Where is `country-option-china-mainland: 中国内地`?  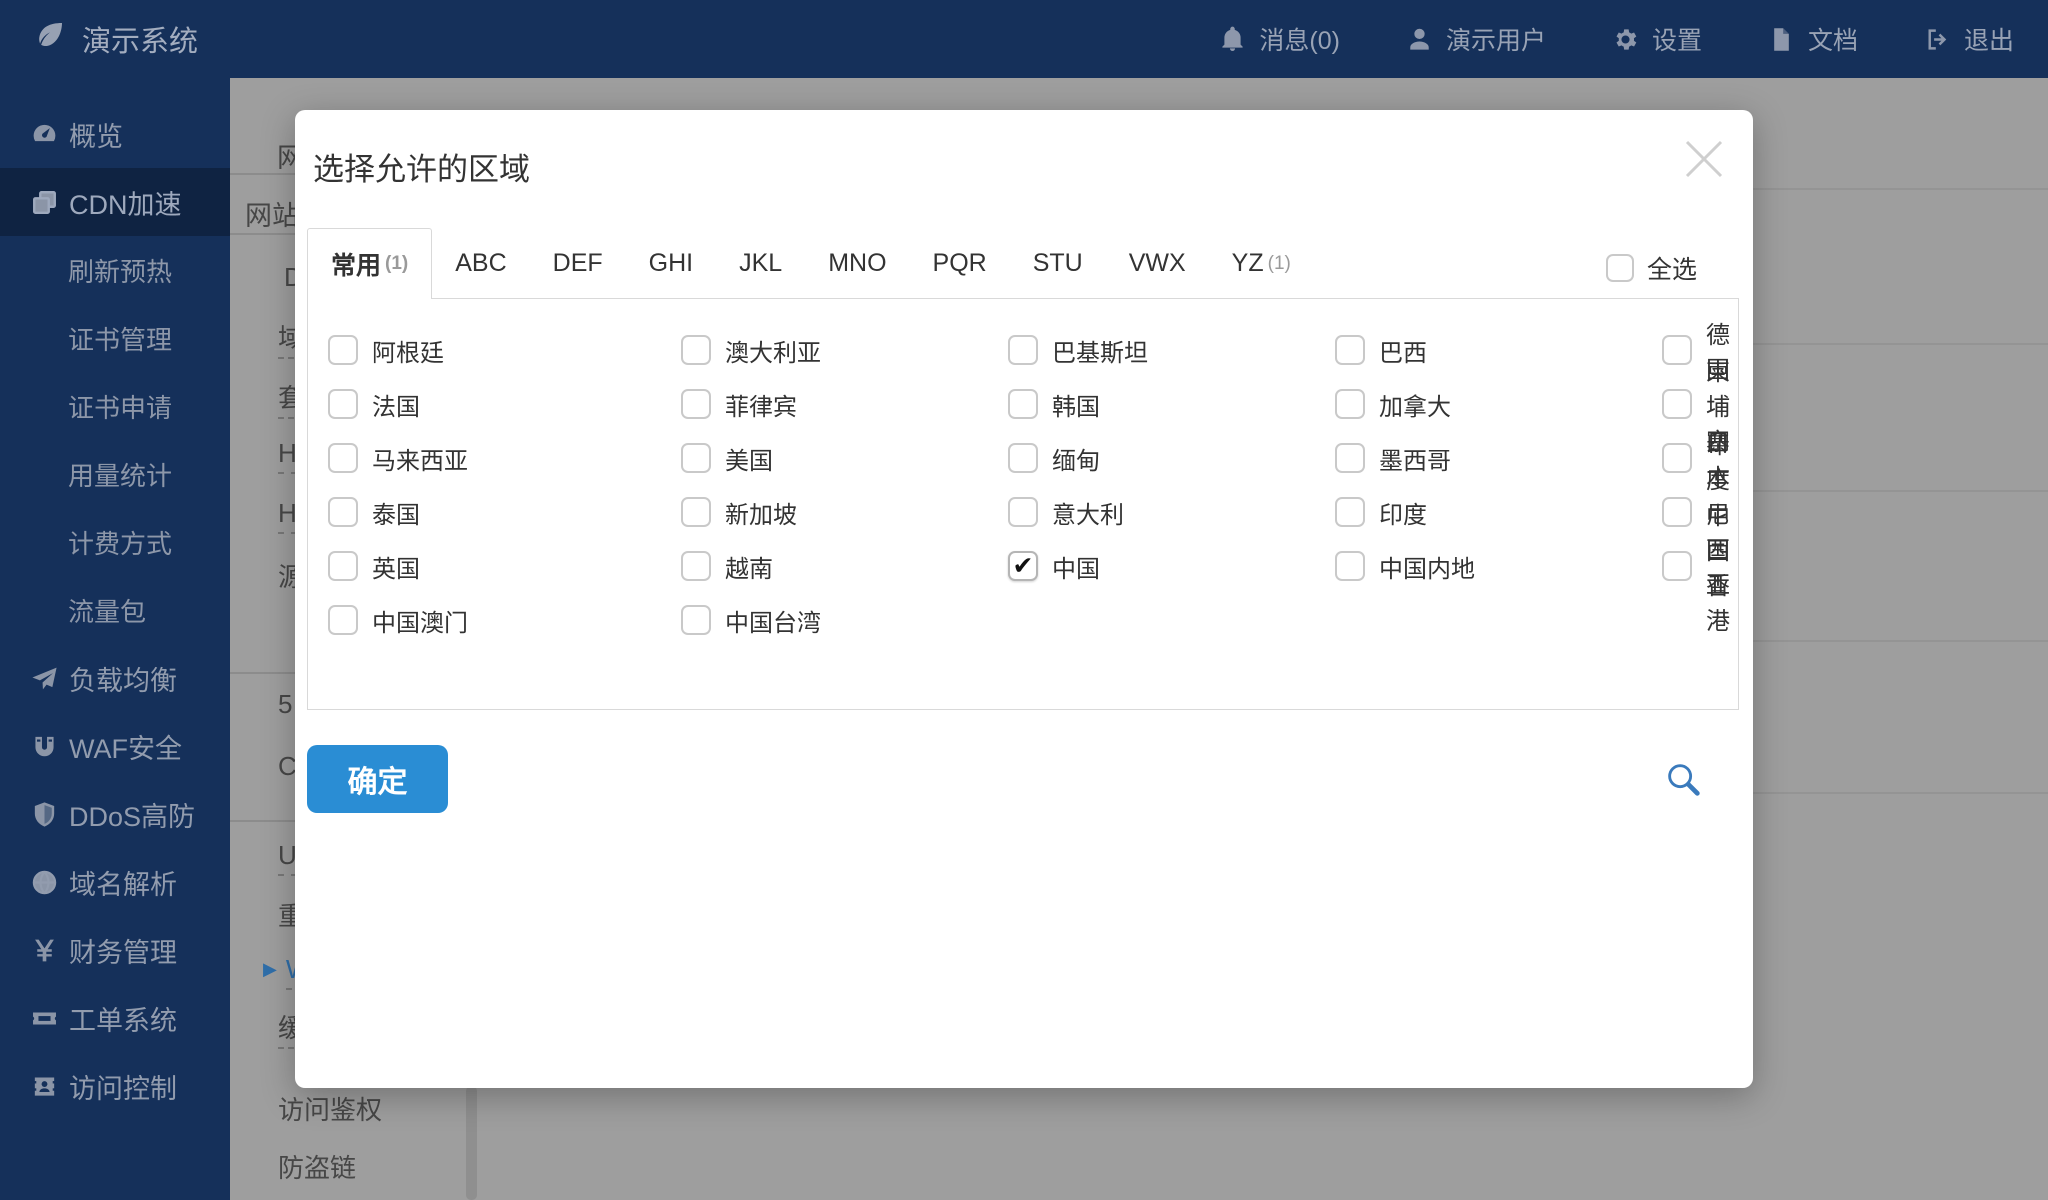
country-option-china-mainland: 中国内地 is located at coordinates (1498, 566).